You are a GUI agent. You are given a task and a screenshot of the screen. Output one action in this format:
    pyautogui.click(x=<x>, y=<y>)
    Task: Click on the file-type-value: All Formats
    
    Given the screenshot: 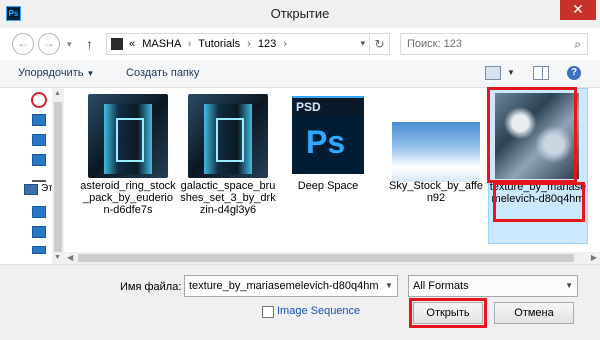 What is the action you would take?
    pyautogui.click(x=441, y=286)
    